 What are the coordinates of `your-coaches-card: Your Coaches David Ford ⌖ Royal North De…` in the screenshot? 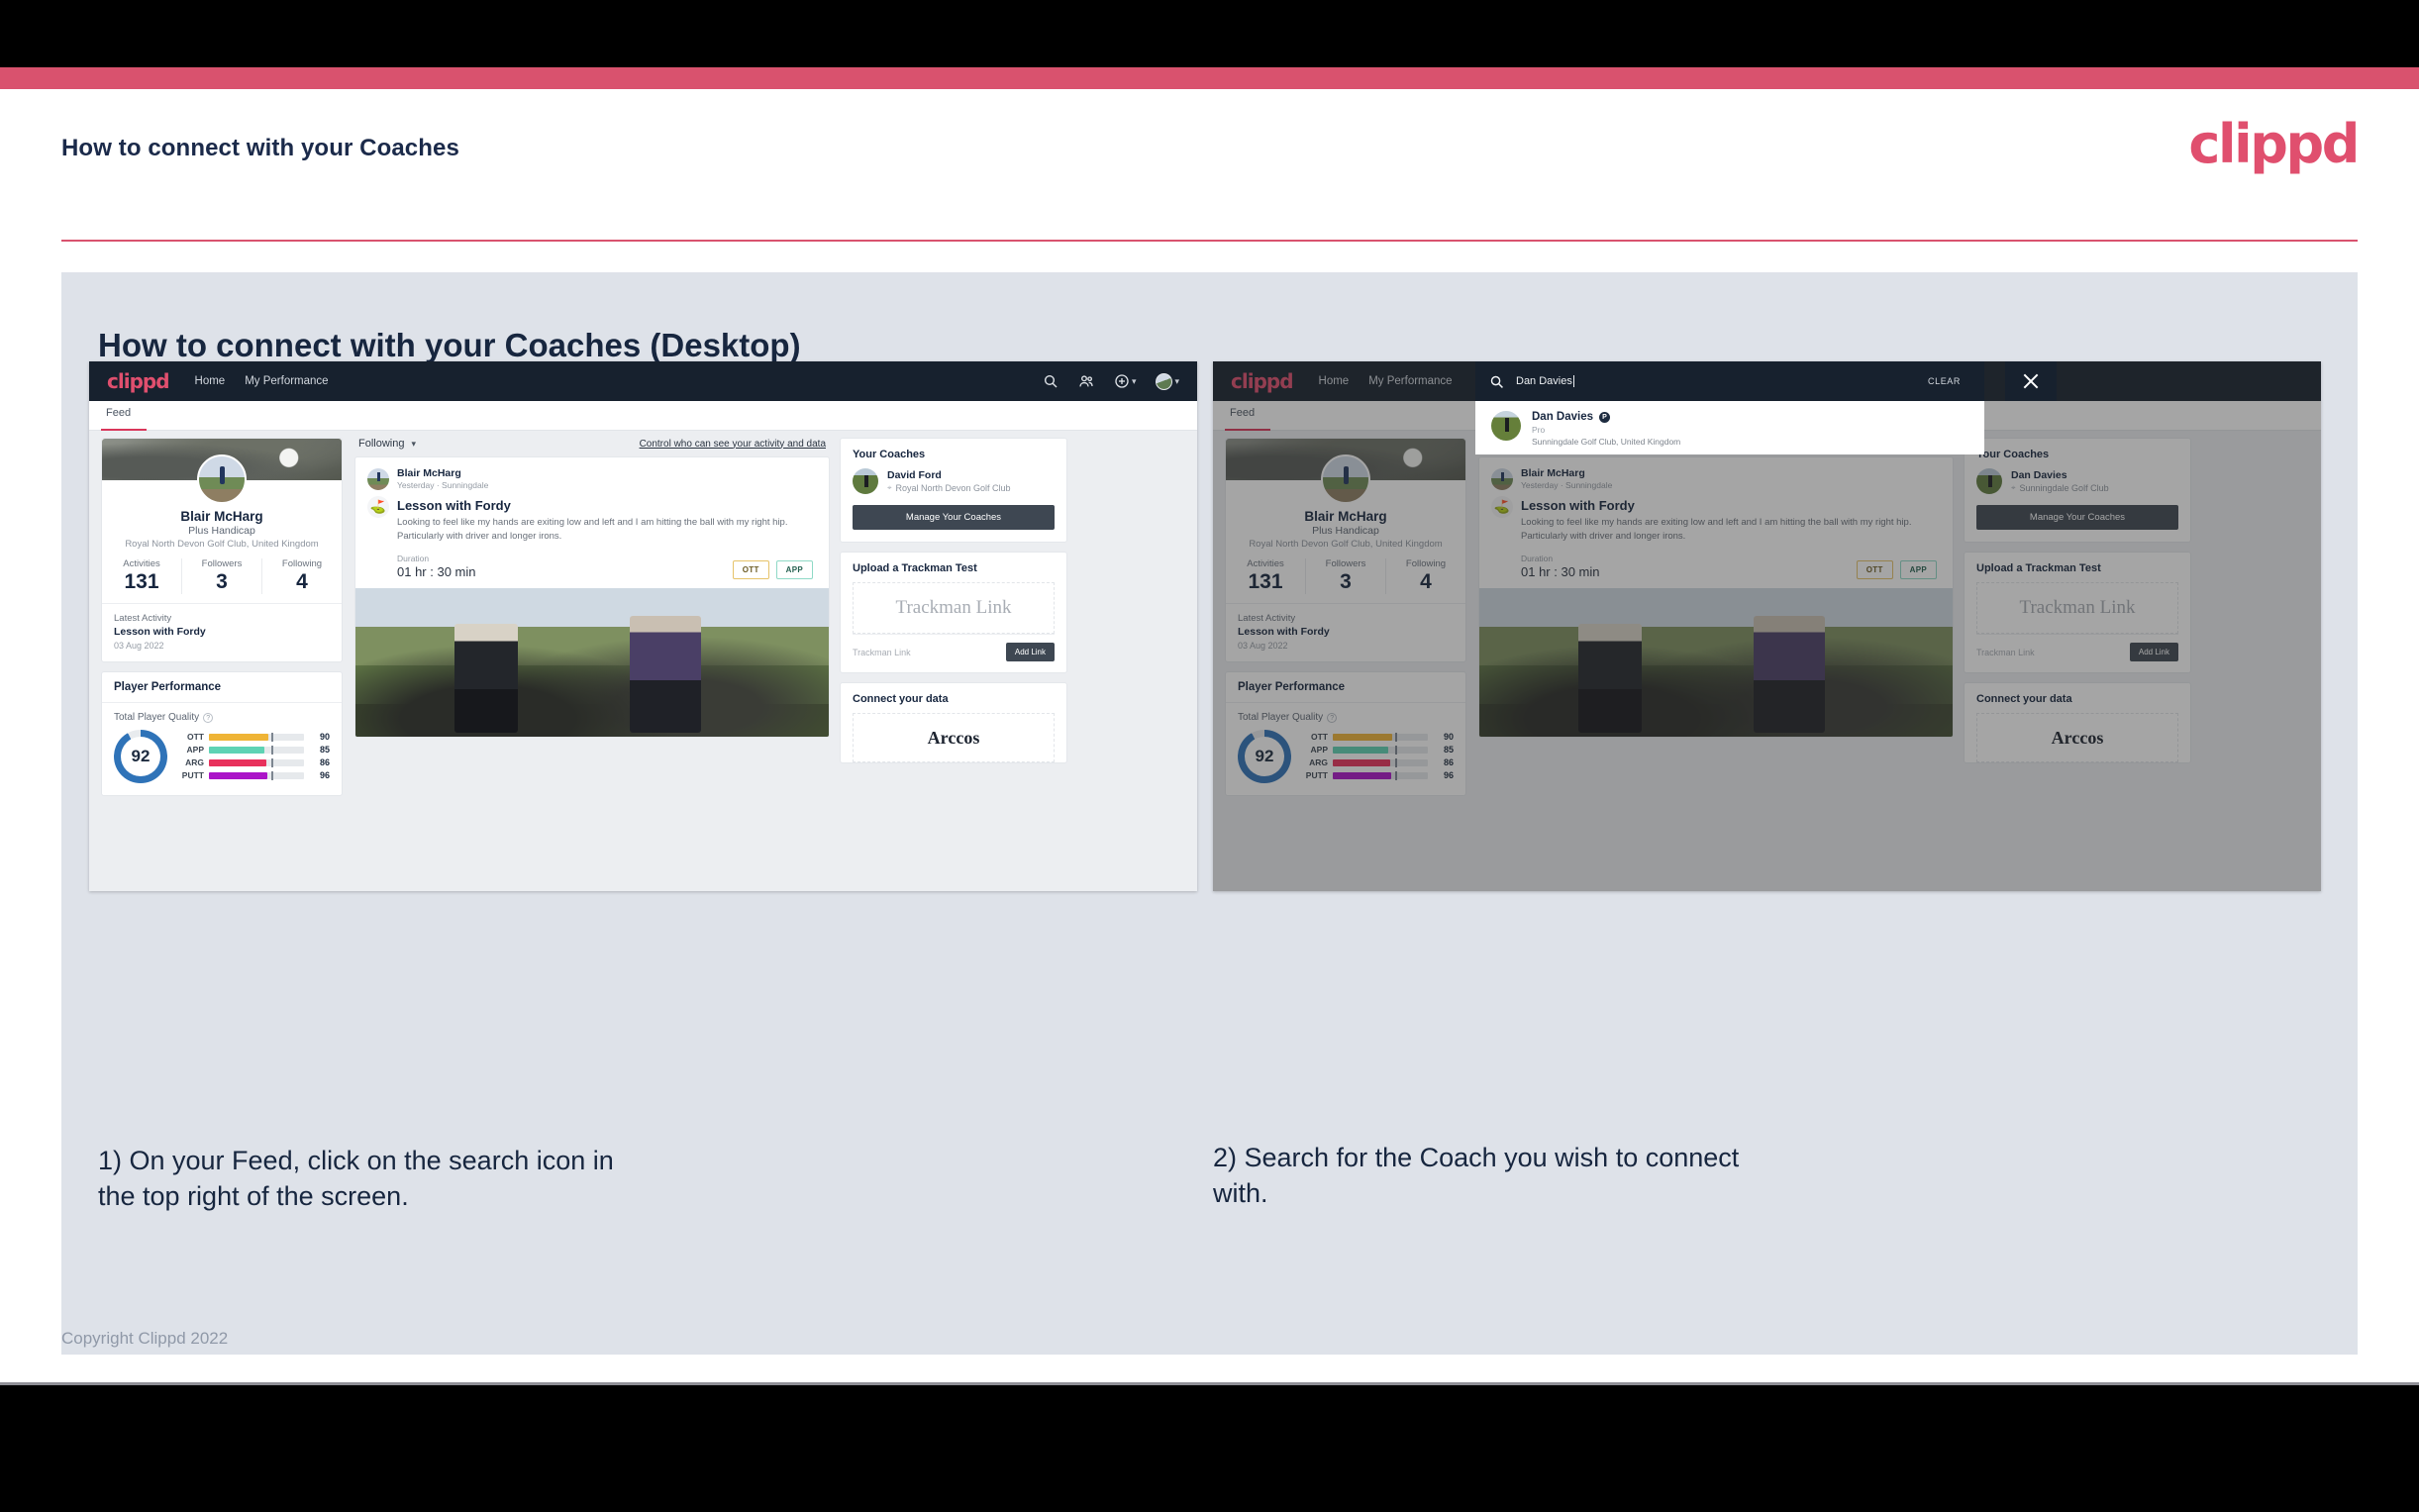 It's located at (953, 490).